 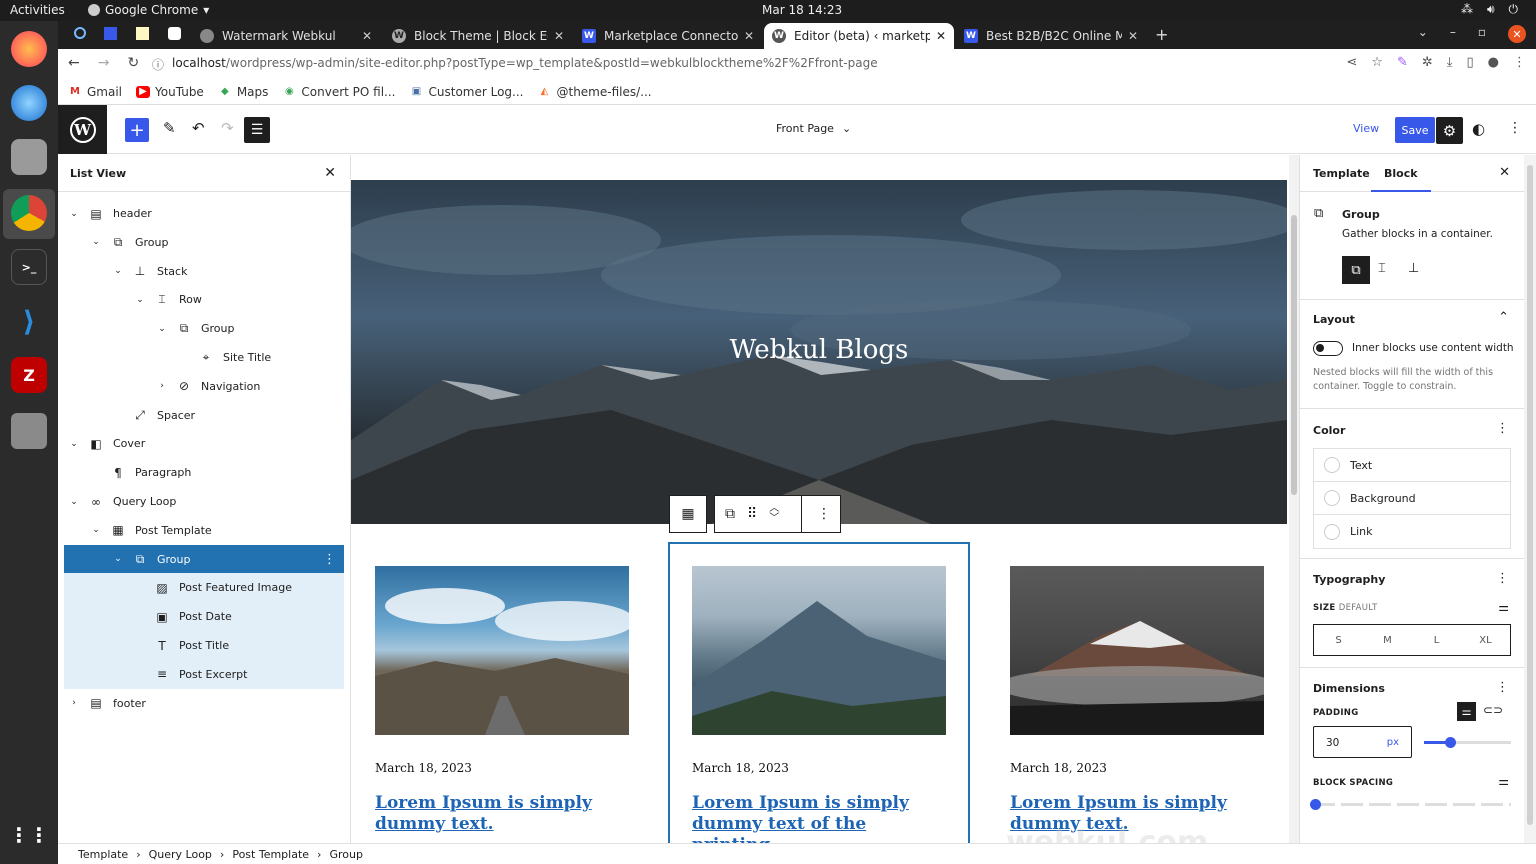 What do you see at coordinates (1349, 688) in the screenshot?
I see `dimensions-panel-title: Dimensions` at bounding box center [1349, 688].